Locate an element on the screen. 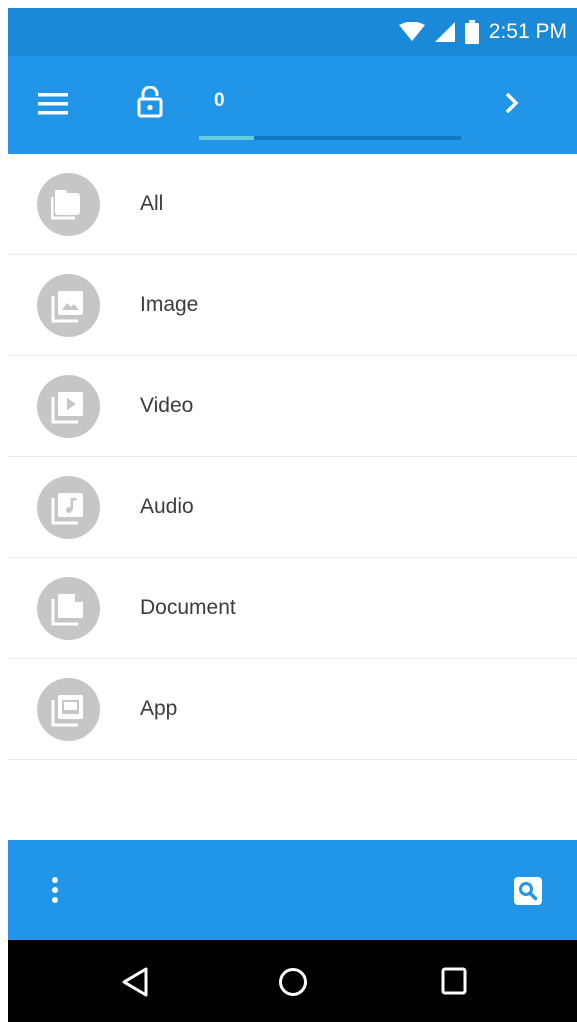  selection-counter: 0 is located at coordinates (219, 100).